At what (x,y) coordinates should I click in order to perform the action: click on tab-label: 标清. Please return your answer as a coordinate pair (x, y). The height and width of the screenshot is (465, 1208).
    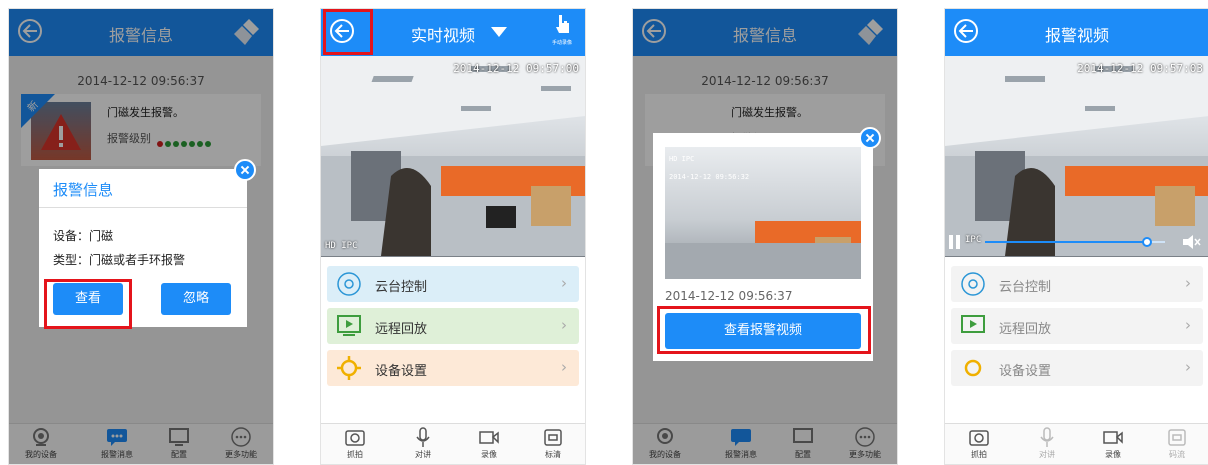
    Looking at the image, I should click on (553, 454).